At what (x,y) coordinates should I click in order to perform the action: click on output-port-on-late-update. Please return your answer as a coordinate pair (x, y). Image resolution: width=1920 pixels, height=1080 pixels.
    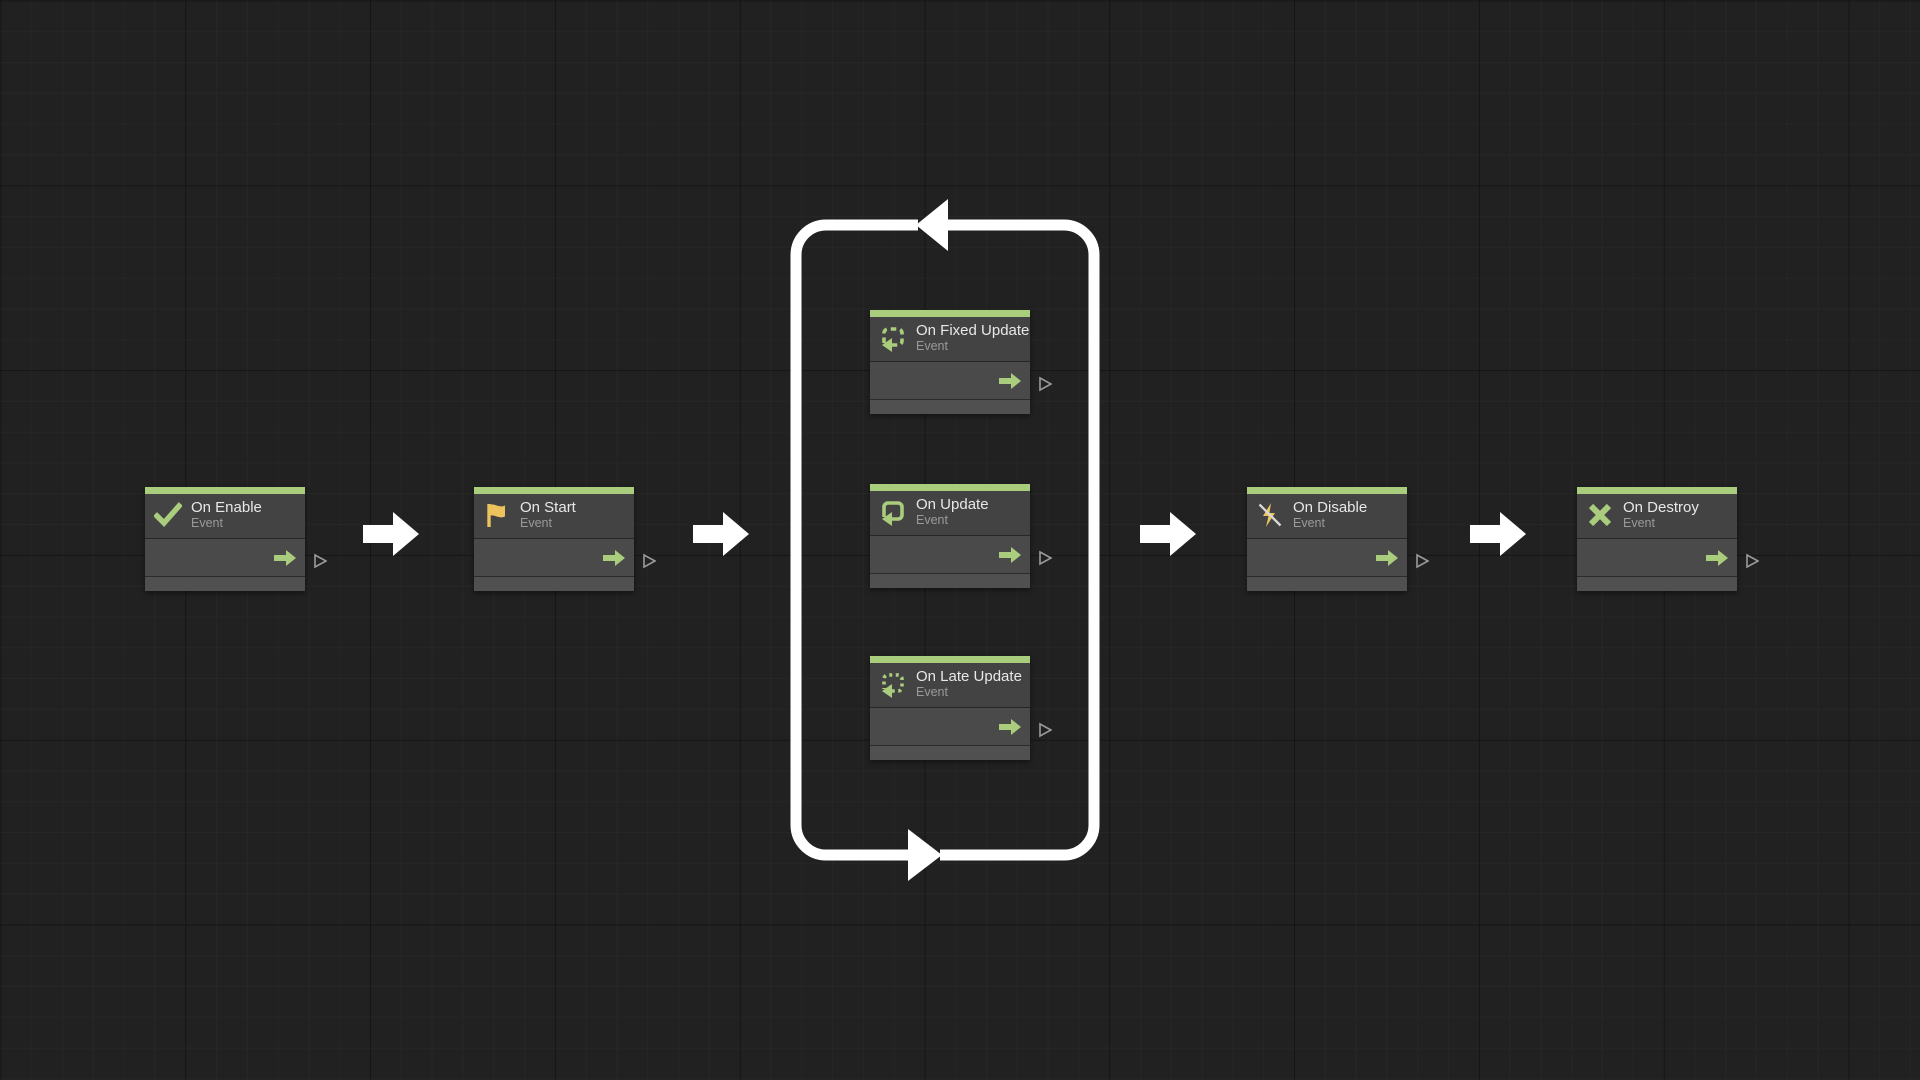
    Looking at the image, I should click on (1045, 730).